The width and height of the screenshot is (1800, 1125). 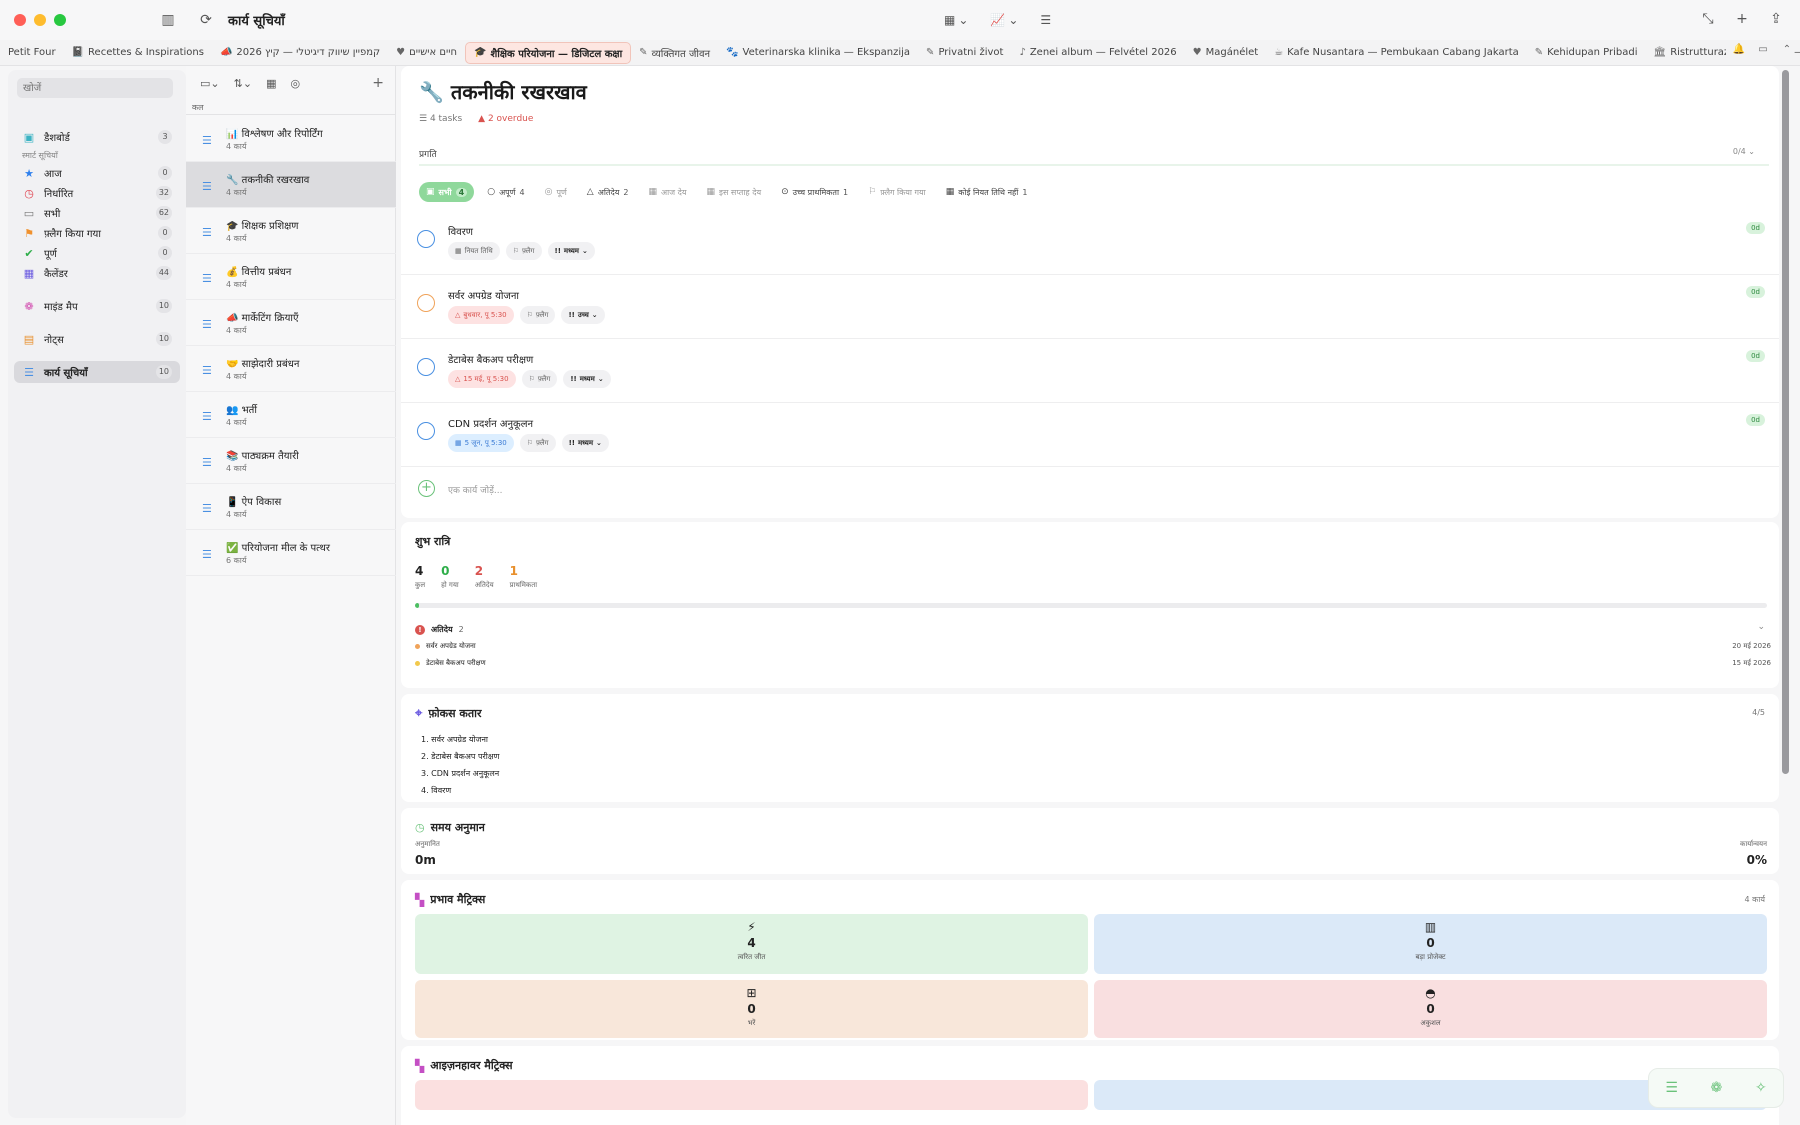 I want to click on tab-item-3: ♥ חיים אישיים, so click(x=426, y=53).